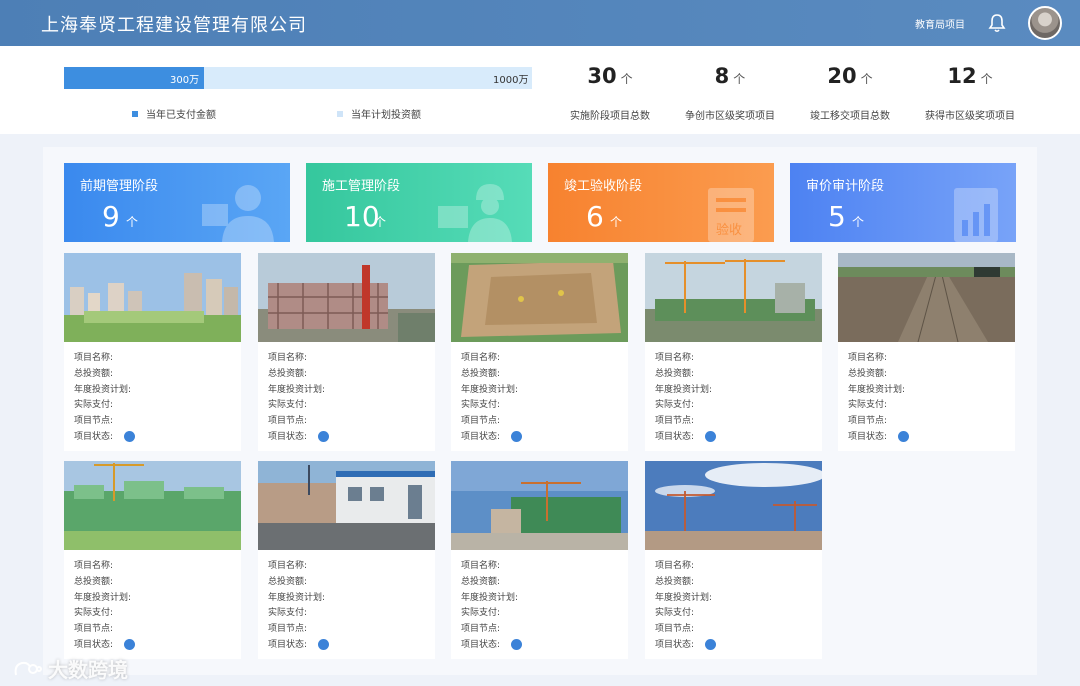  Describe the element at coordinates (174, 25) in the screenshot. I see `company-title: 上海奉贤工程建设管理有限公司` at that location.